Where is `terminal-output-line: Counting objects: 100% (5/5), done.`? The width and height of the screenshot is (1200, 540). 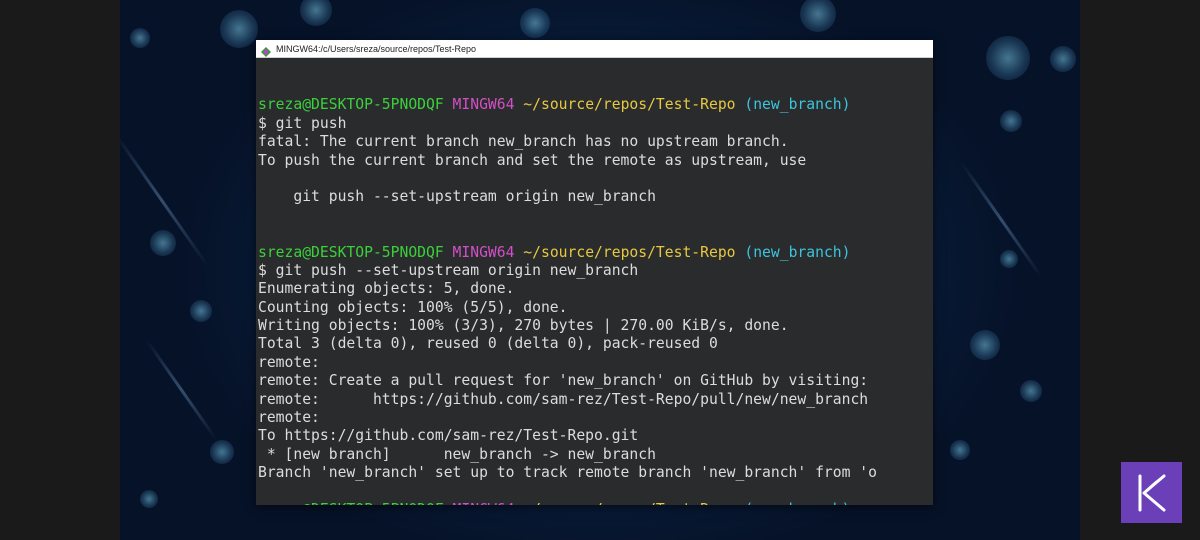 terminal-output-line: Counting objects: 100% (5/5), done. is located at coordinates (413, 307).